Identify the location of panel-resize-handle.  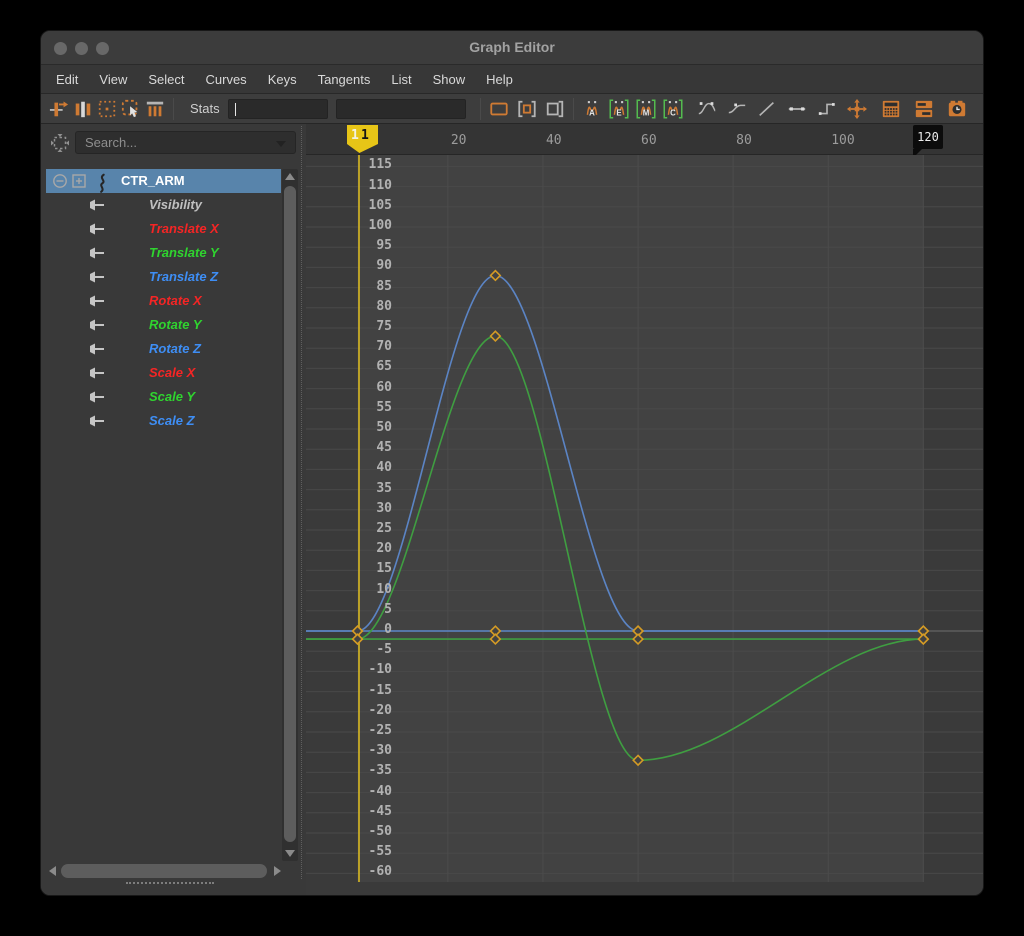
(170, 883).